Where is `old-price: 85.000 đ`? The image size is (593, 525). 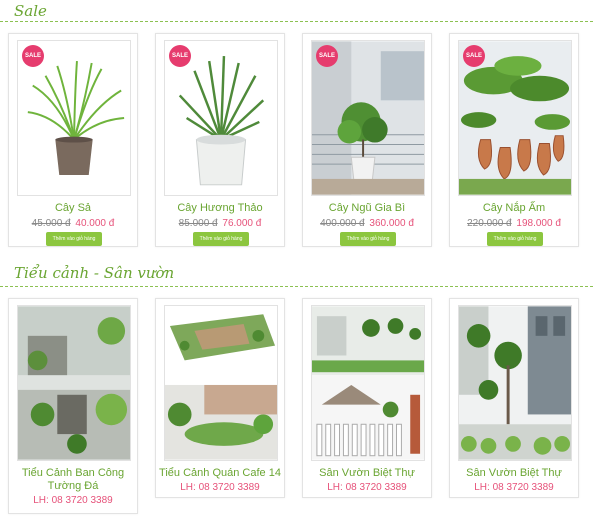
old-price: 85.000 đ is located at coordinates (198, 223).